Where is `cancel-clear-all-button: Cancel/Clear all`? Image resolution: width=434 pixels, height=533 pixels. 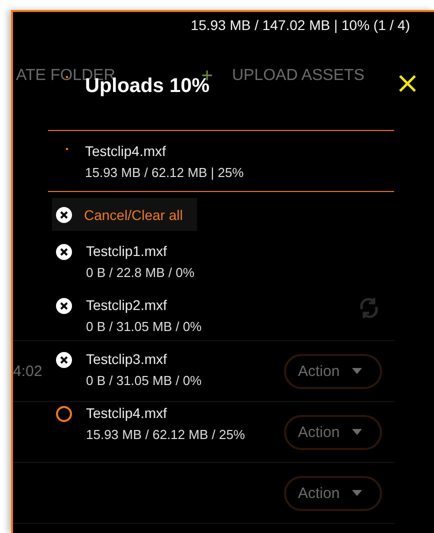 cancel-clear-all-button: Cancel/Clear all is located at coordinates (124, 214).